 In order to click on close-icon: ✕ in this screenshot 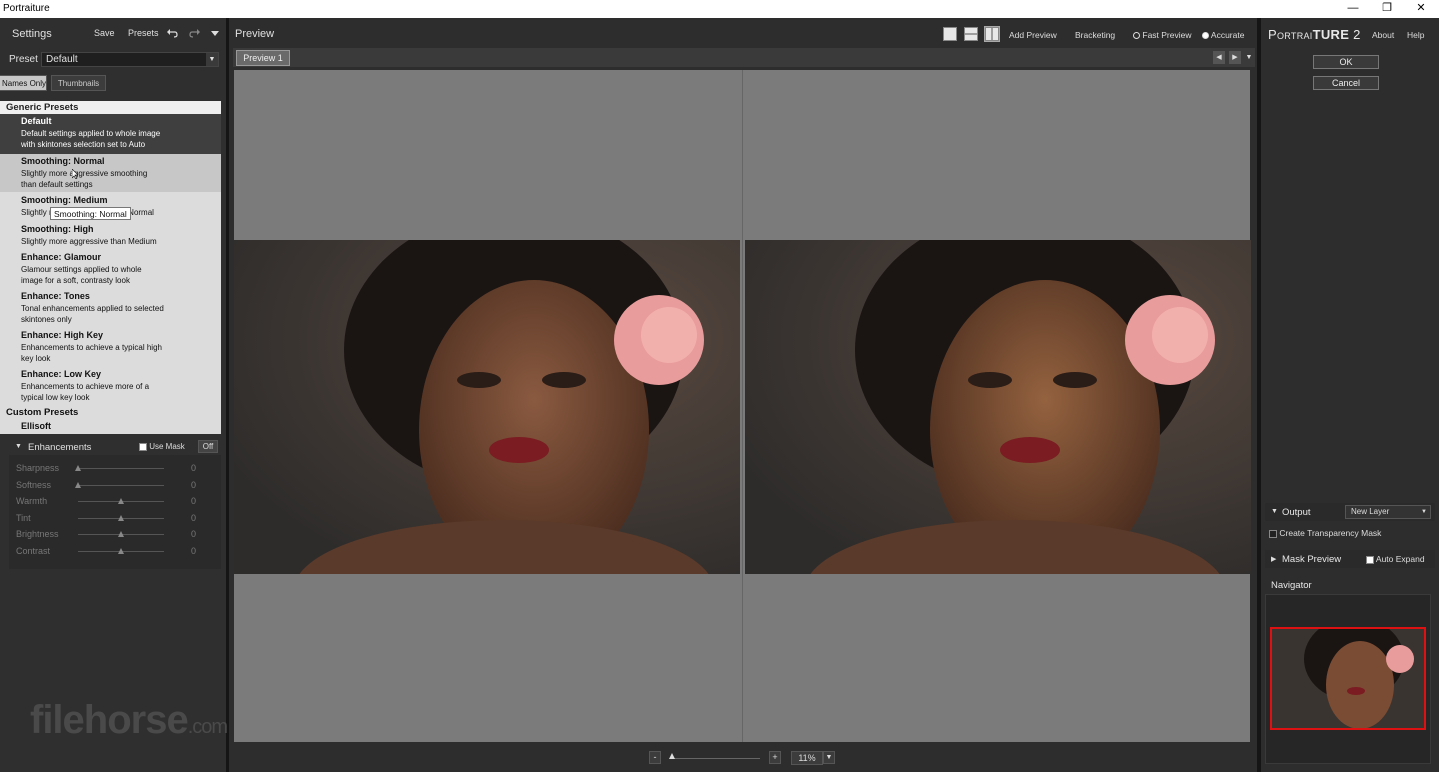, I will do `click(1421, 9)`.